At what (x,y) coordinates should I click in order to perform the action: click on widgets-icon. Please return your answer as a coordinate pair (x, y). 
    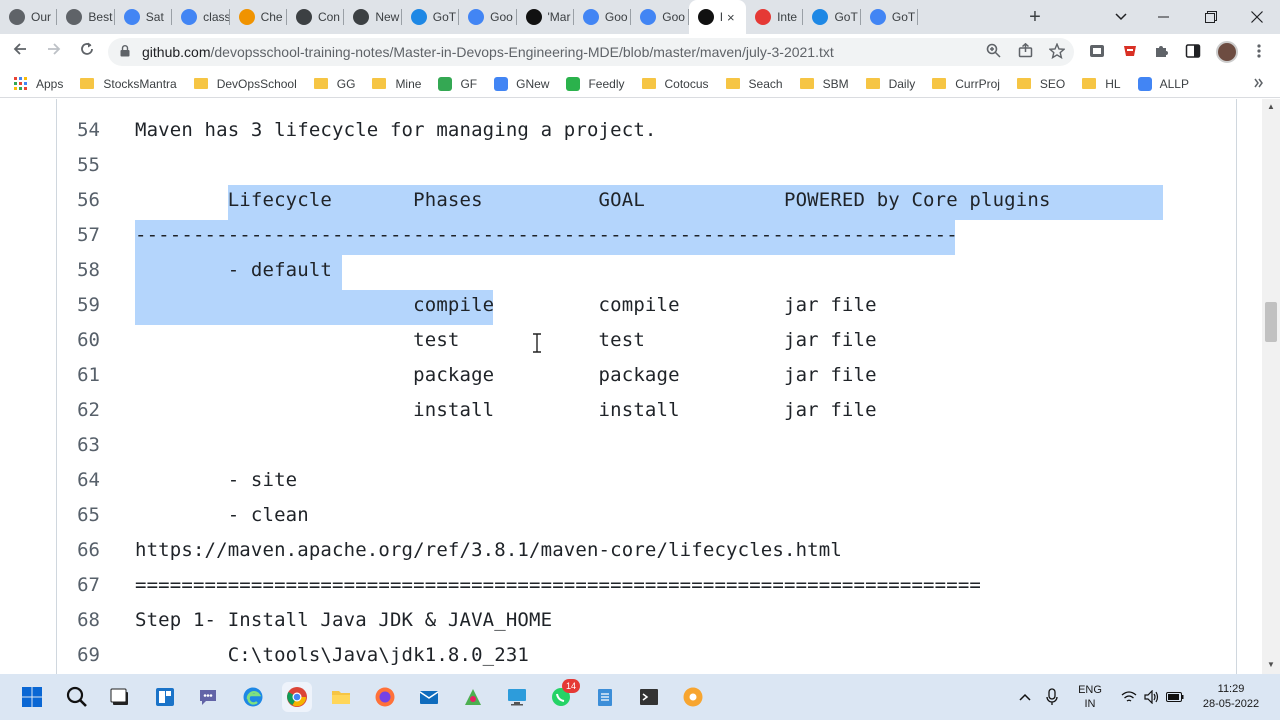
    Looking at the image, I should click on (165, 697).